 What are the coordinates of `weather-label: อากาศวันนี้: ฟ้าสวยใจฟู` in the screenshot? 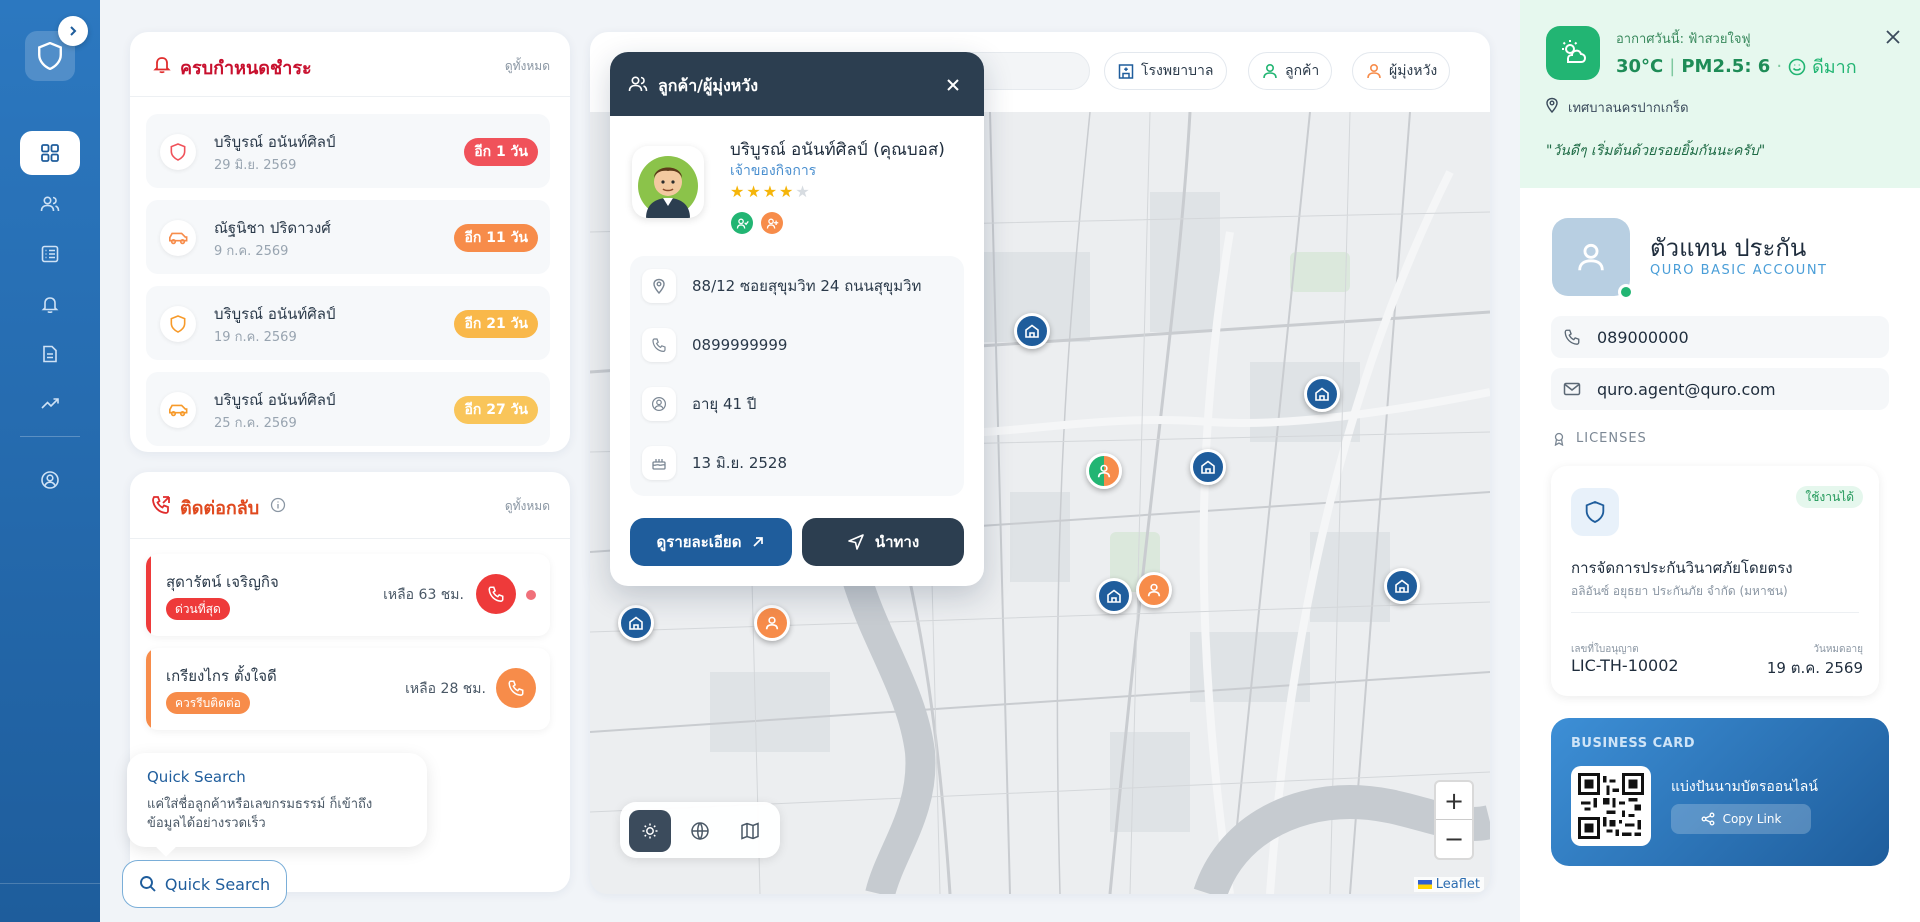 It's located at (1683, 39).